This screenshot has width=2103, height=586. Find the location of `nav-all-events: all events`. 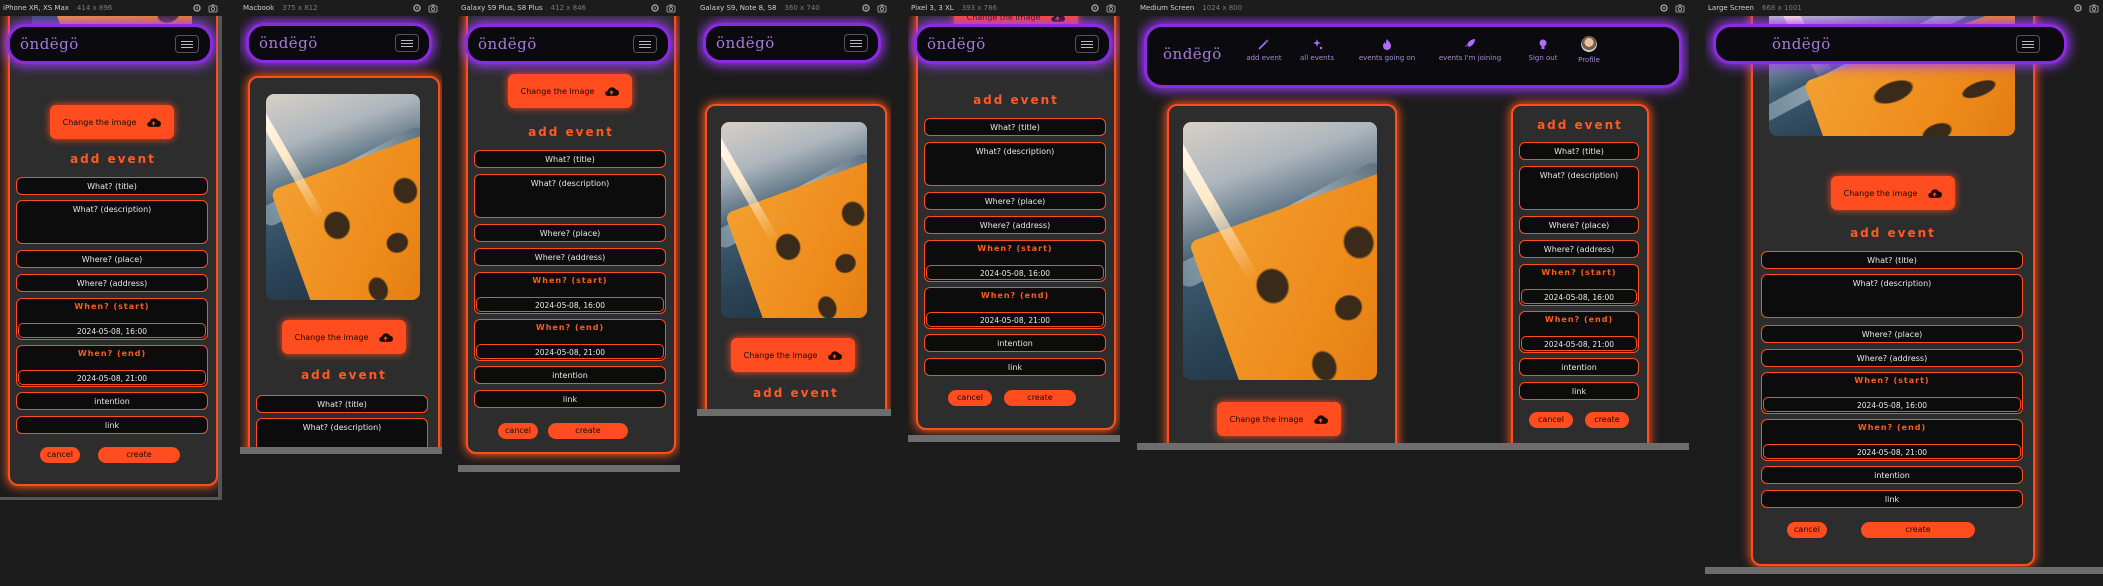

nav-all-events: all events is located at coordinates (1317, 50).